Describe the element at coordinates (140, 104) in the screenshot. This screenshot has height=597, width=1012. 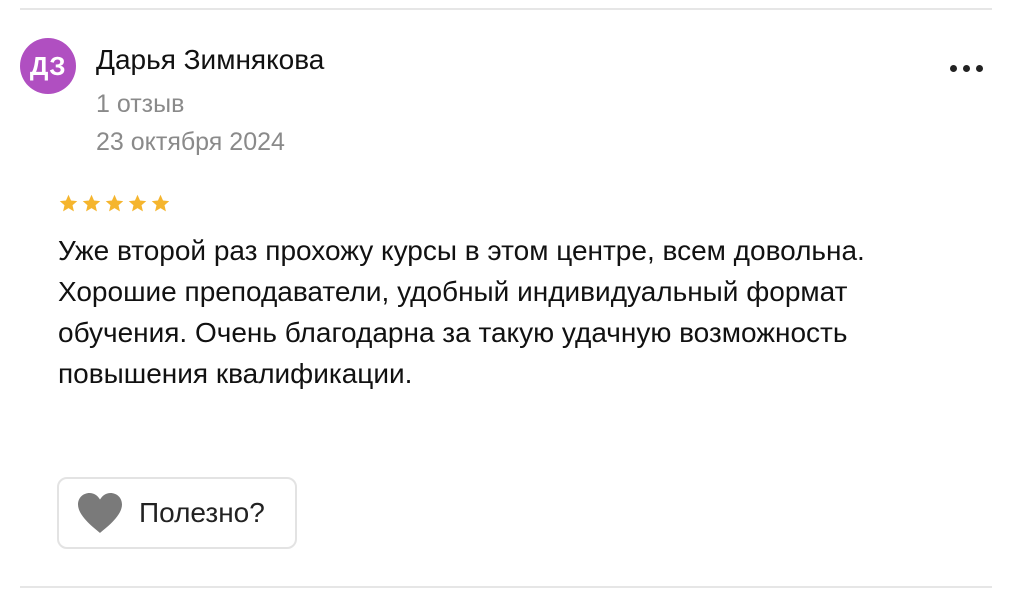
I see `author-review-count: 1 отзыв` at that location.